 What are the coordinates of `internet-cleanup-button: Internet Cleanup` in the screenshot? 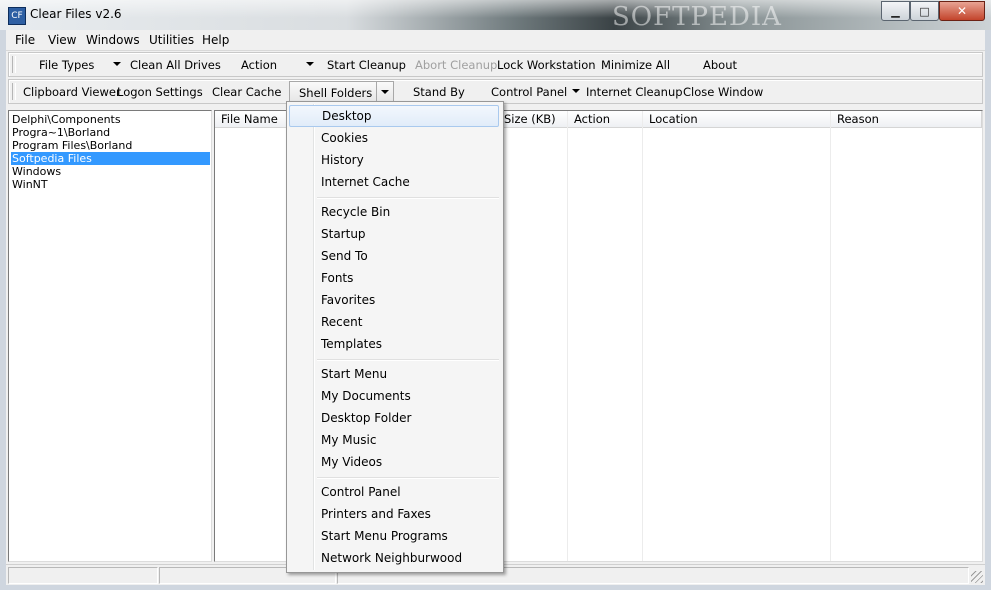 It's located at (634, 92).